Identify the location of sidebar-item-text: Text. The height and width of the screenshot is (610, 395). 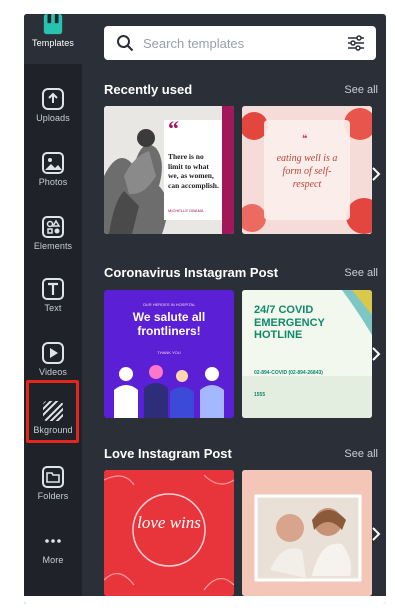
(53, 302).